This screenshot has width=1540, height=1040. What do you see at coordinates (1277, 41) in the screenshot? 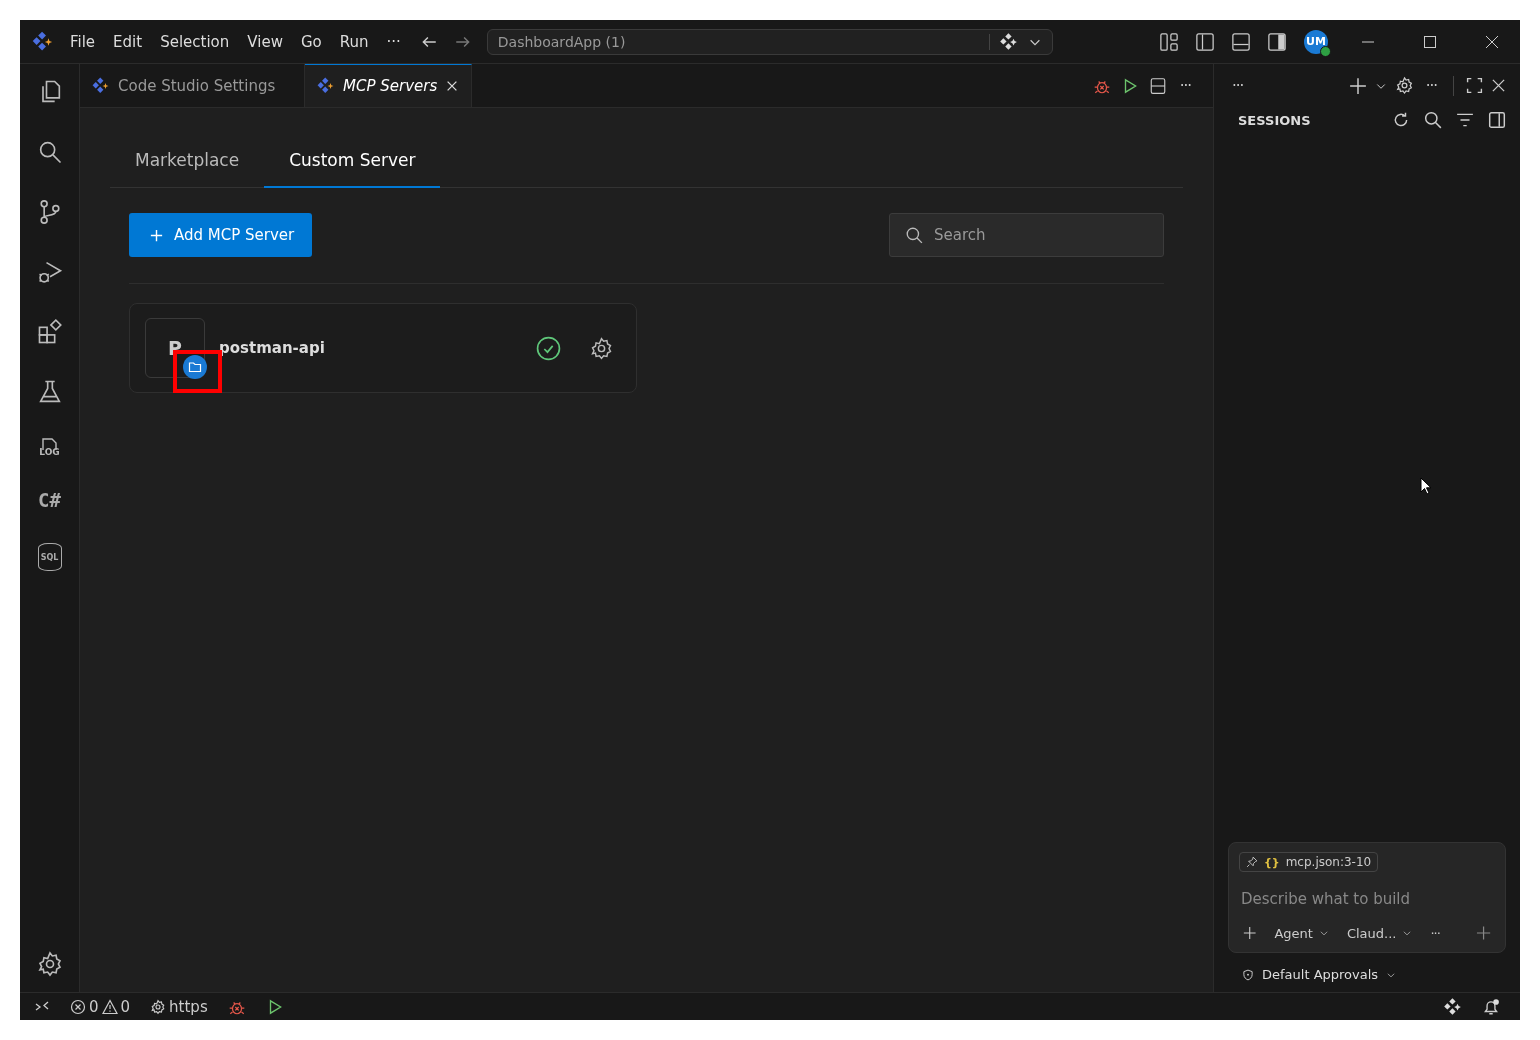
I see `secondary-sidebar-icon` at bounding box center [1277, 41].